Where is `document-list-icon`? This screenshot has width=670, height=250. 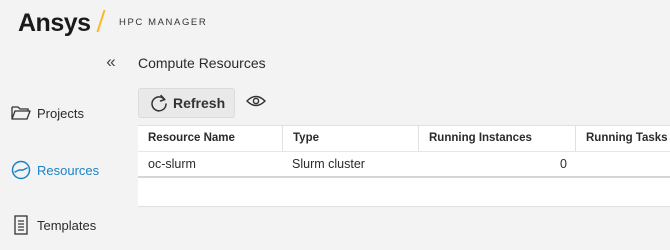
document-list-icon is located at coordinates (21, 225).